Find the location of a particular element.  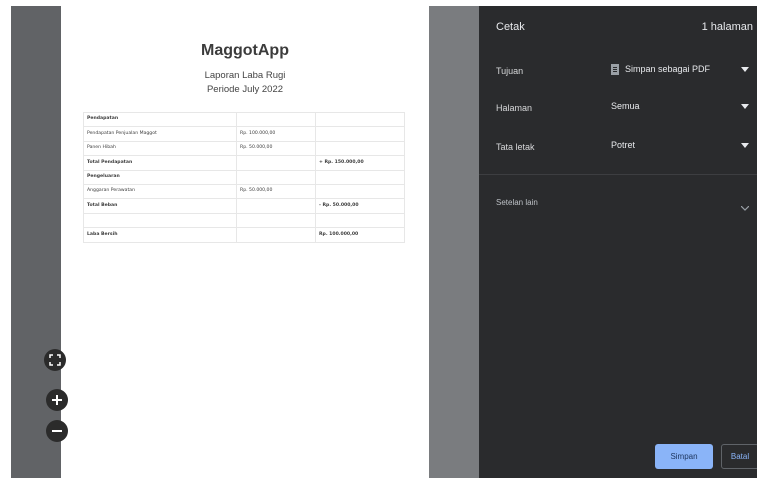

fit-to-page-button is located at coordinates (55, 360).